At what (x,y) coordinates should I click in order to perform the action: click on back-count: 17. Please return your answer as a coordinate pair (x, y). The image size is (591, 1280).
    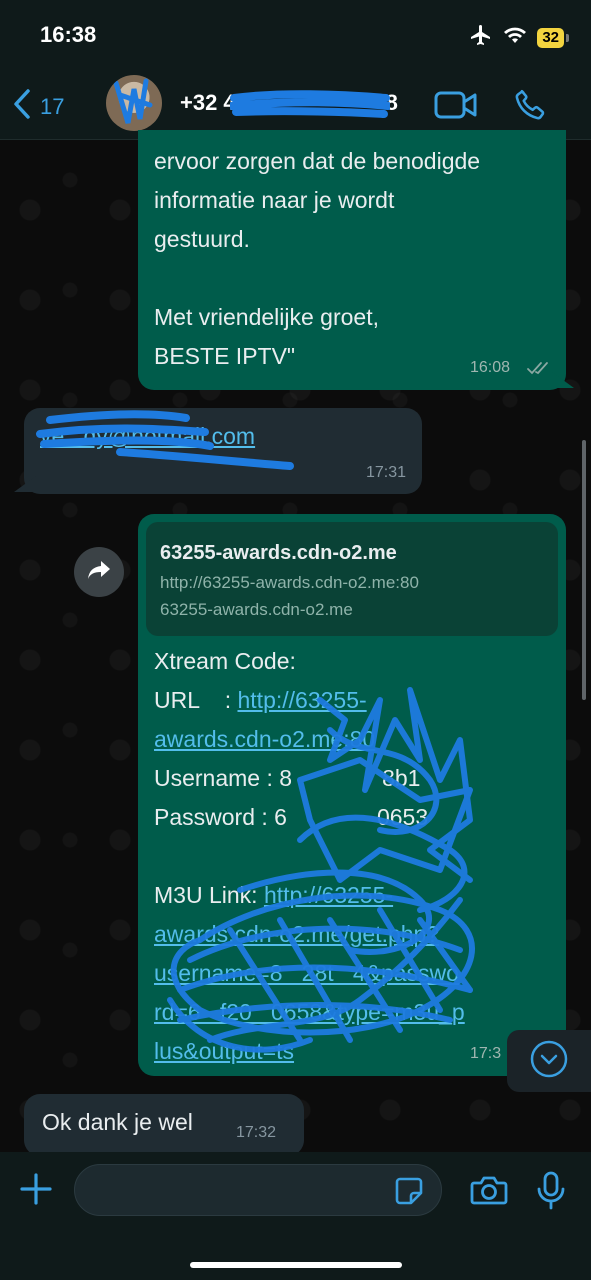
    Looking at the image, I should click on (52, 106).